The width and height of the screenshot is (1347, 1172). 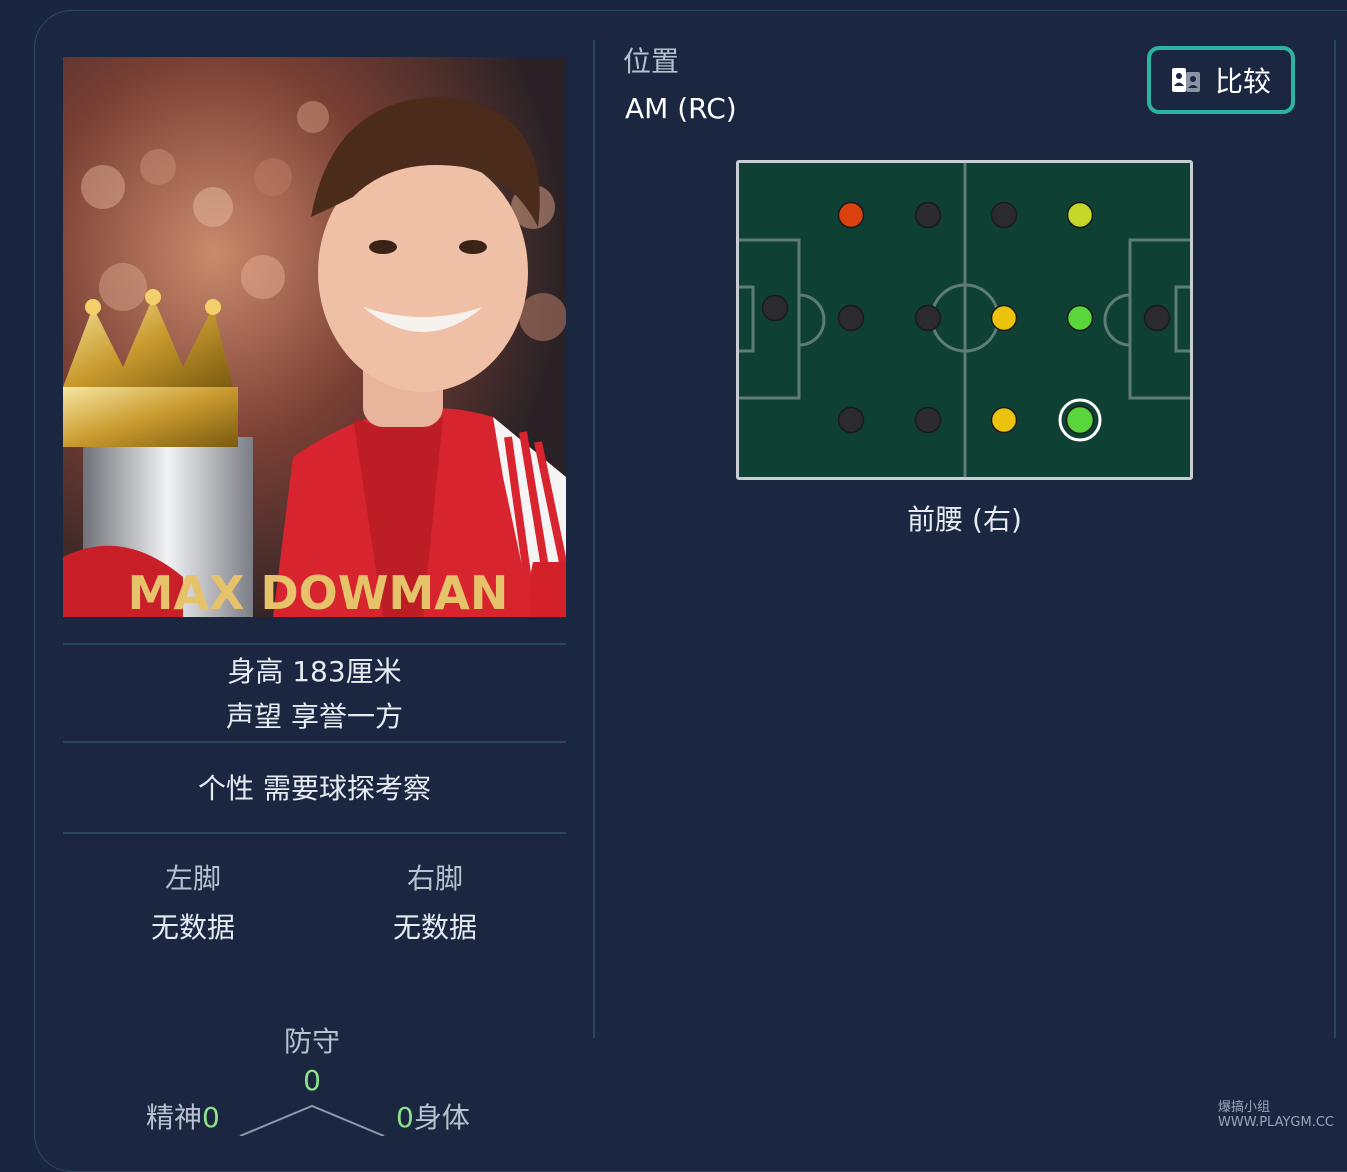 What do you see at coordinates (312, 1120) in the screenshot?
I see `attribute-radar-chart` at bounding box center [312, 1120].